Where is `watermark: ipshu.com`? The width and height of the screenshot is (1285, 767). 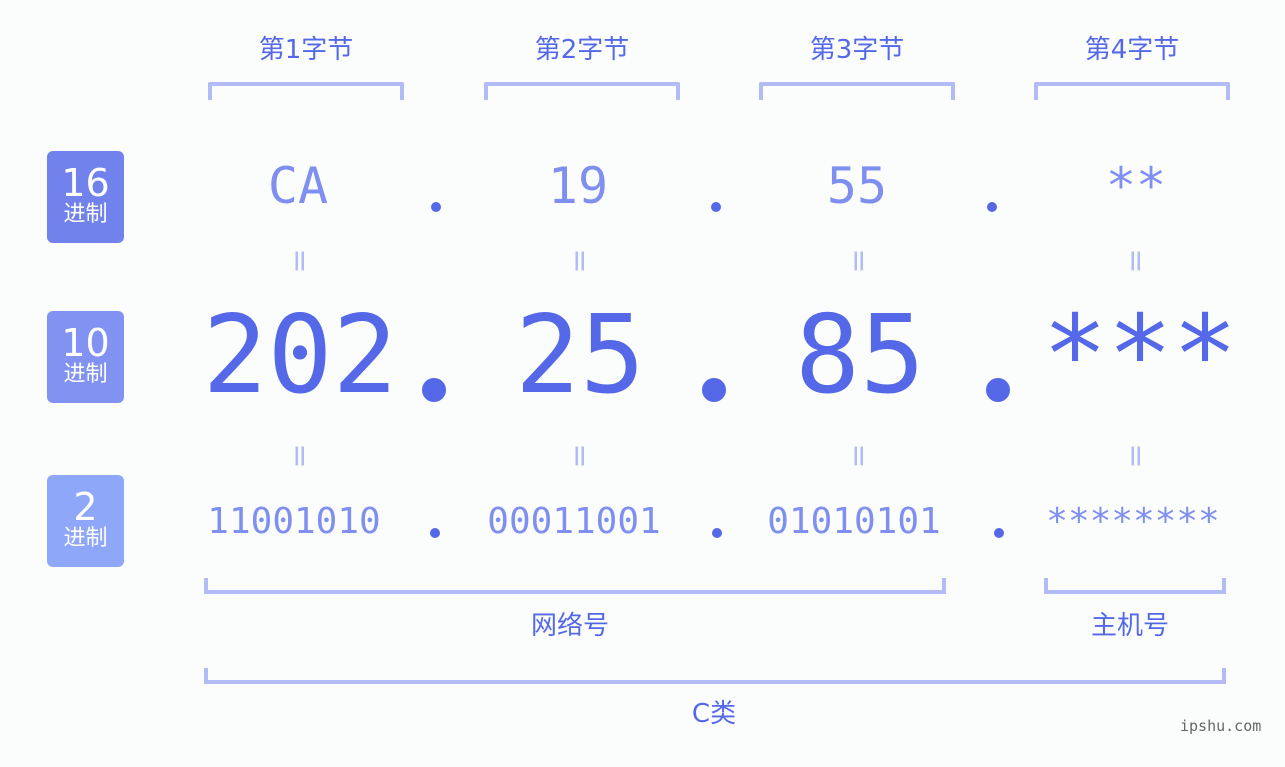
watermark: ipshu.com is located at coordinates (1221, 726).